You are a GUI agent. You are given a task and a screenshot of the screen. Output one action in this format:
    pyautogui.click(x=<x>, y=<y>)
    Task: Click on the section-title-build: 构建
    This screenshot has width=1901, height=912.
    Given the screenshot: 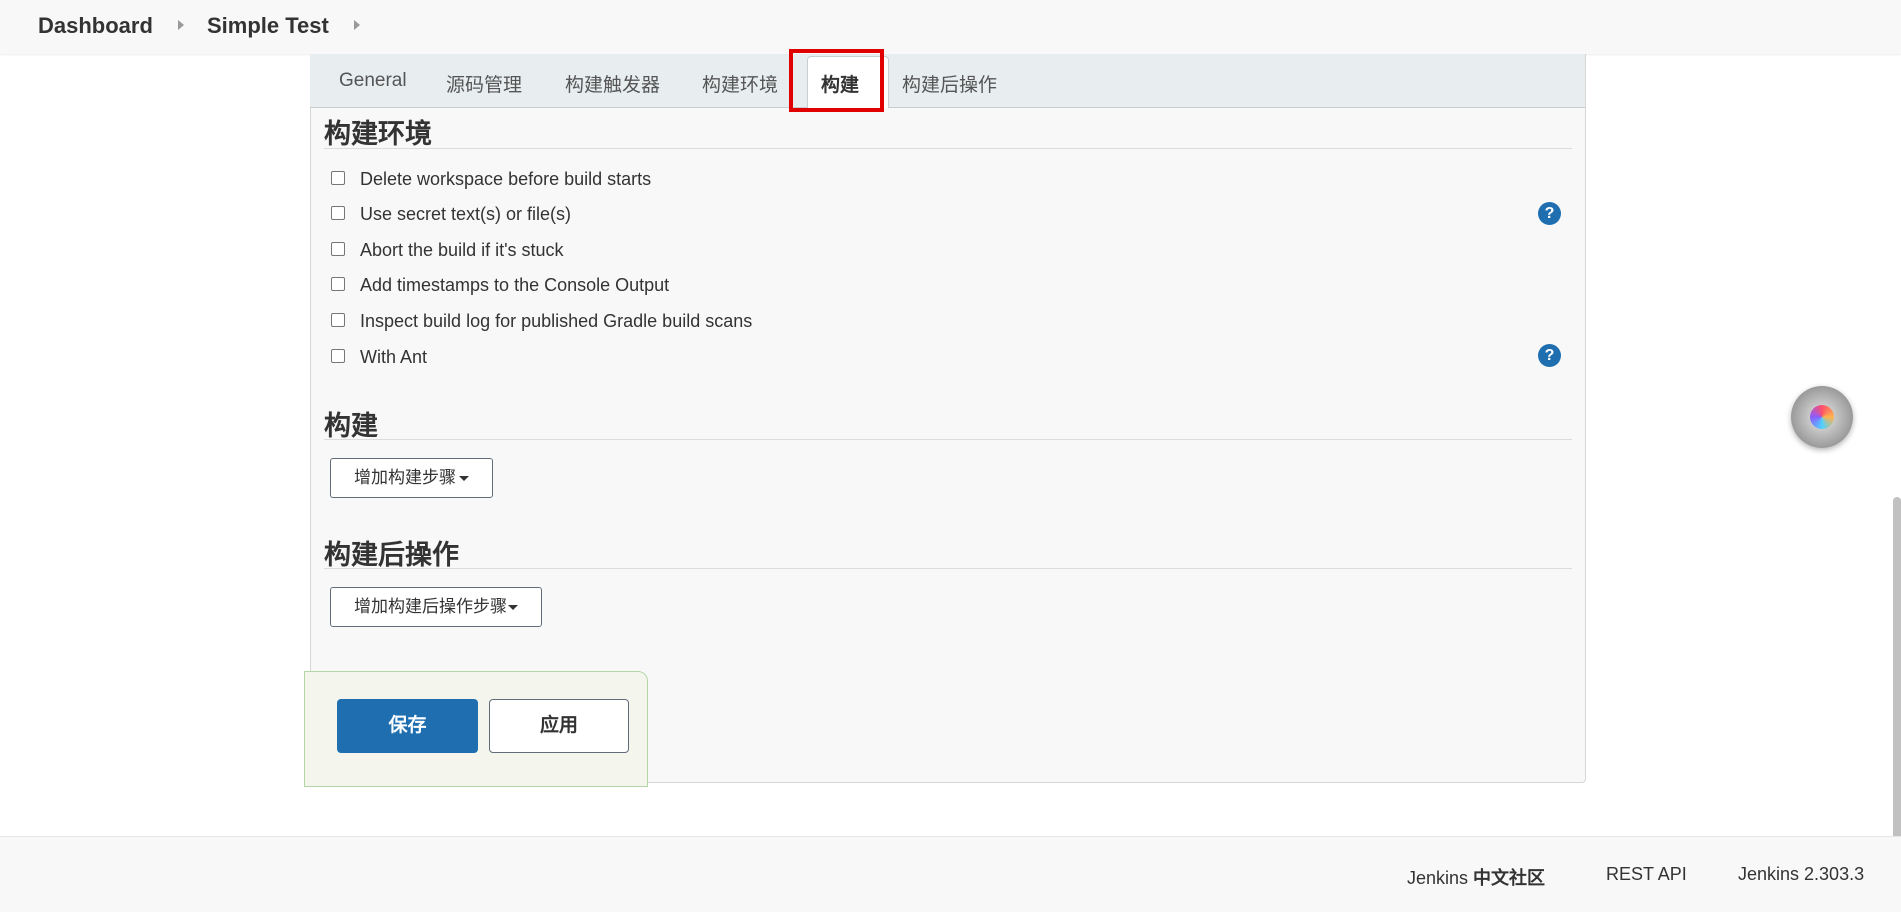 What is the action you would take?
    pyautogui.click(x=351, y=426)
    